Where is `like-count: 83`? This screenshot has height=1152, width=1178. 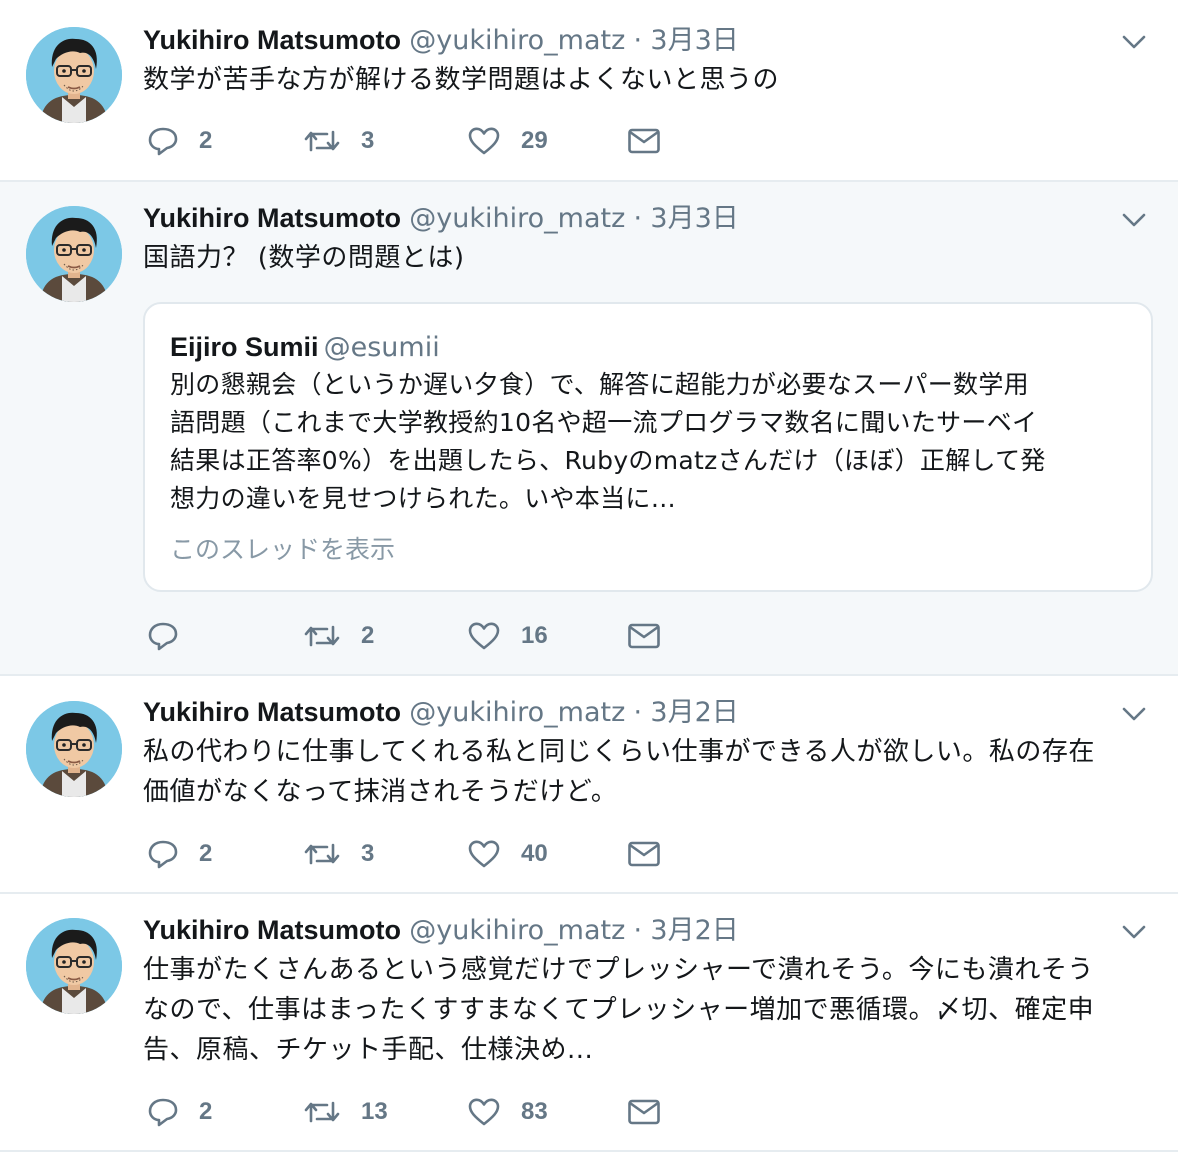
like-count: 83 is located at coordinates (534, 1111).